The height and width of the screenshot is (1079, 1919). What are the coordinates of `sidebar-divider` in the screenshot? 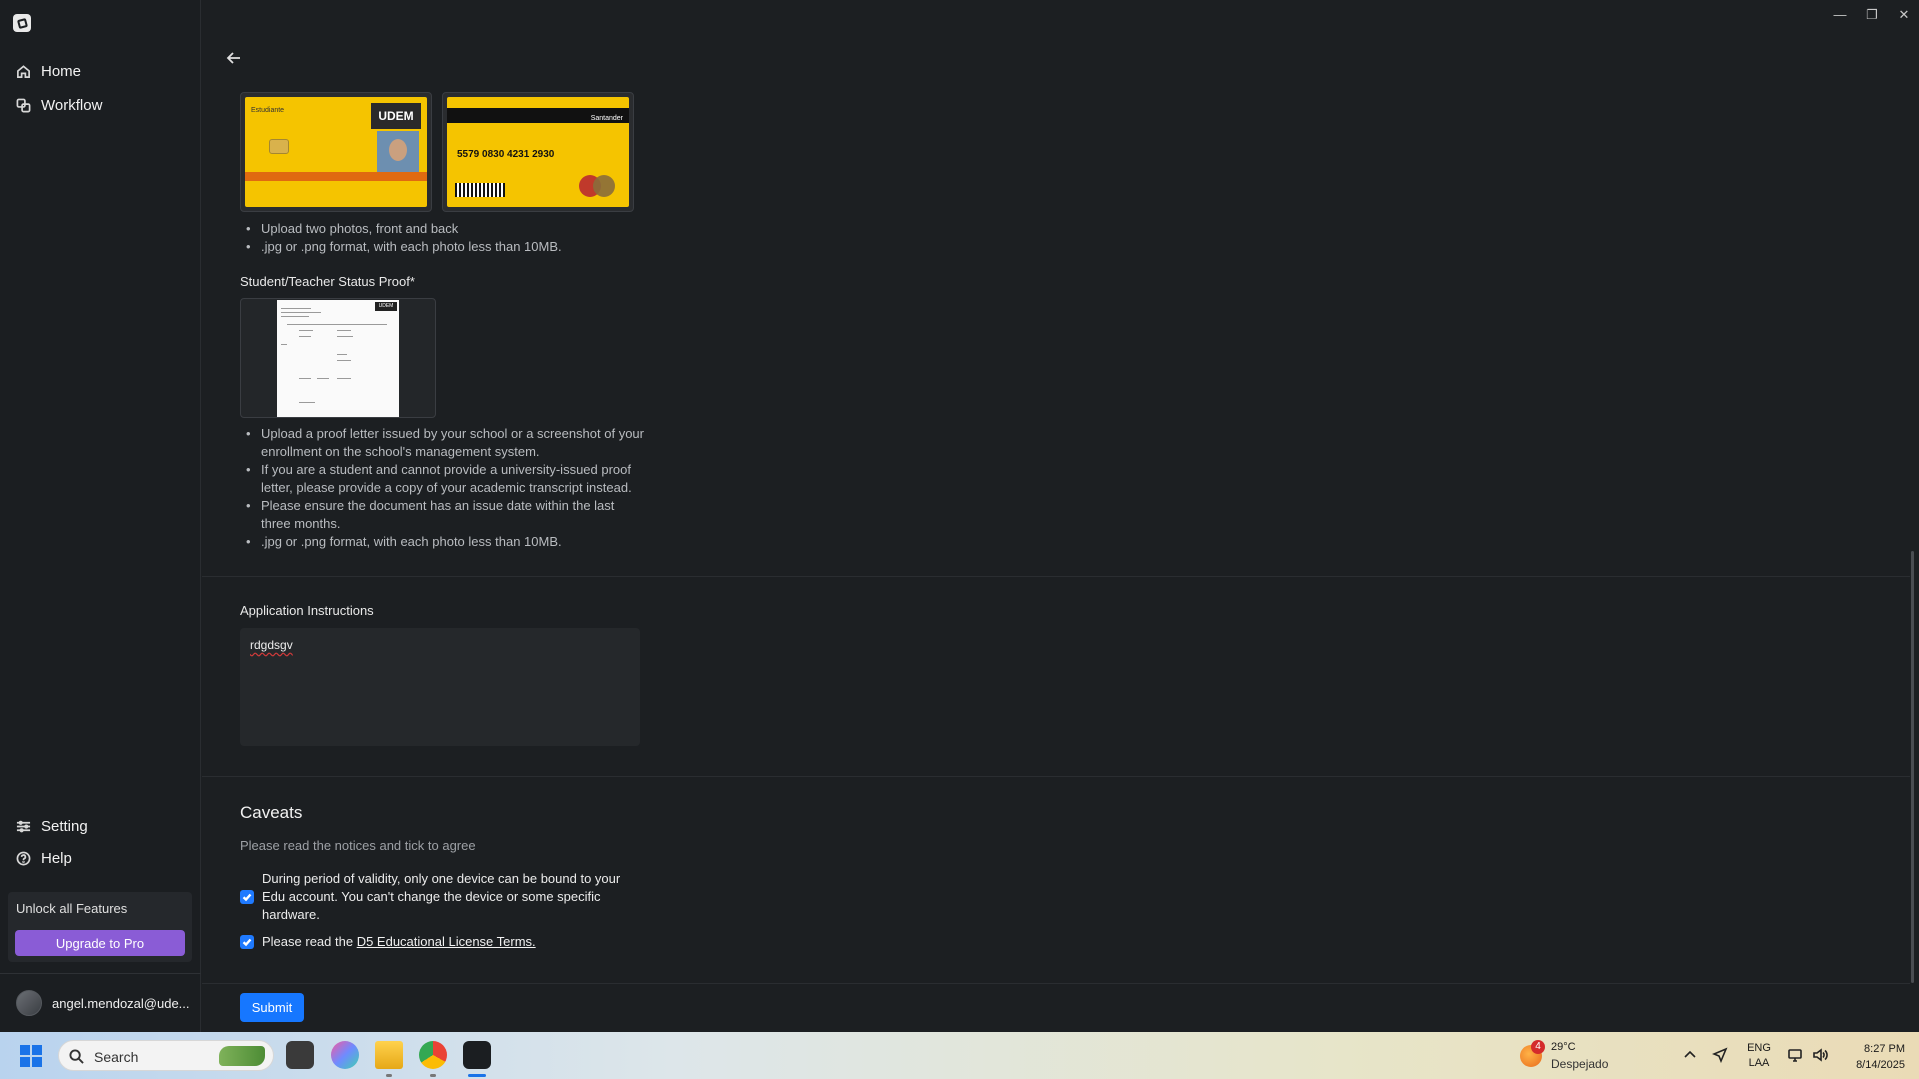 It's located at (100, 973).